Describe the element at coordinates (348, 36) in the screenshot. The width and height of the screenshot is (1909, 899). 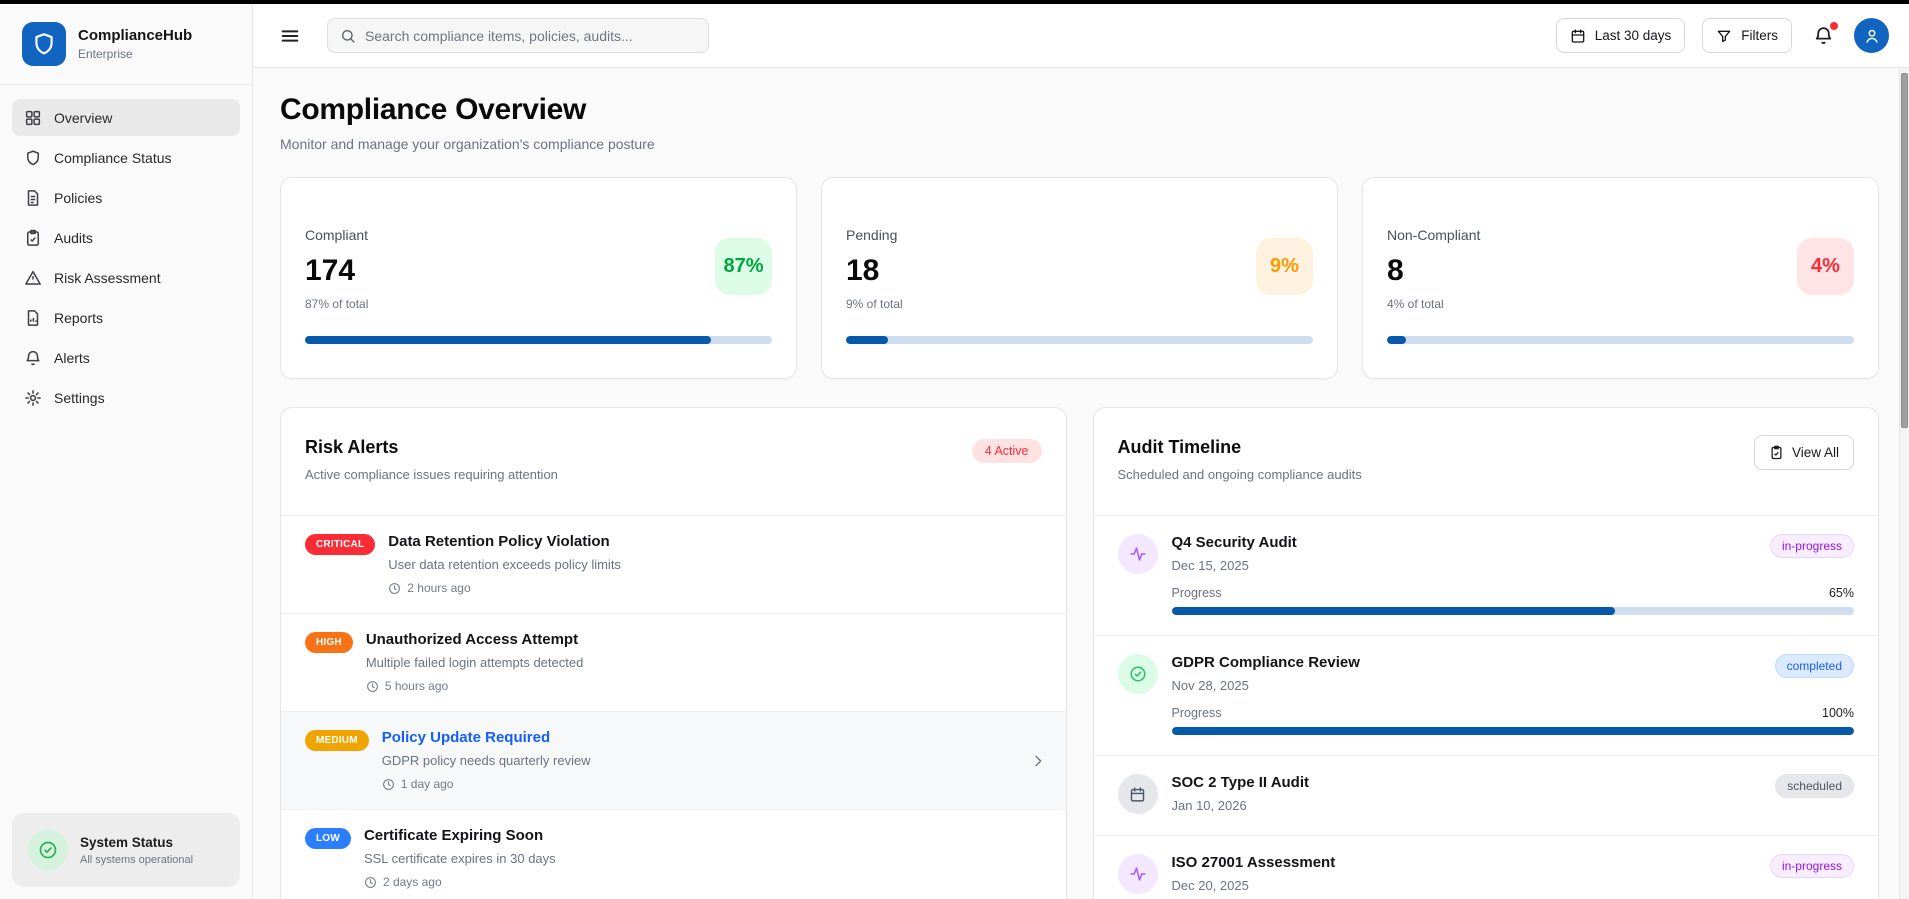
I see `search-icon` at that location.